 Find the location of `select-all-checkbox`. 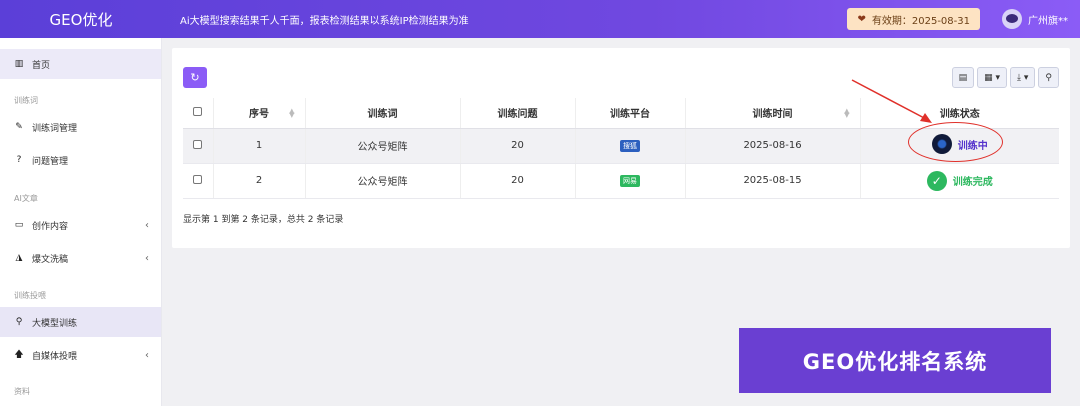

select-all-checkbox is located at coordinates (198, 111).